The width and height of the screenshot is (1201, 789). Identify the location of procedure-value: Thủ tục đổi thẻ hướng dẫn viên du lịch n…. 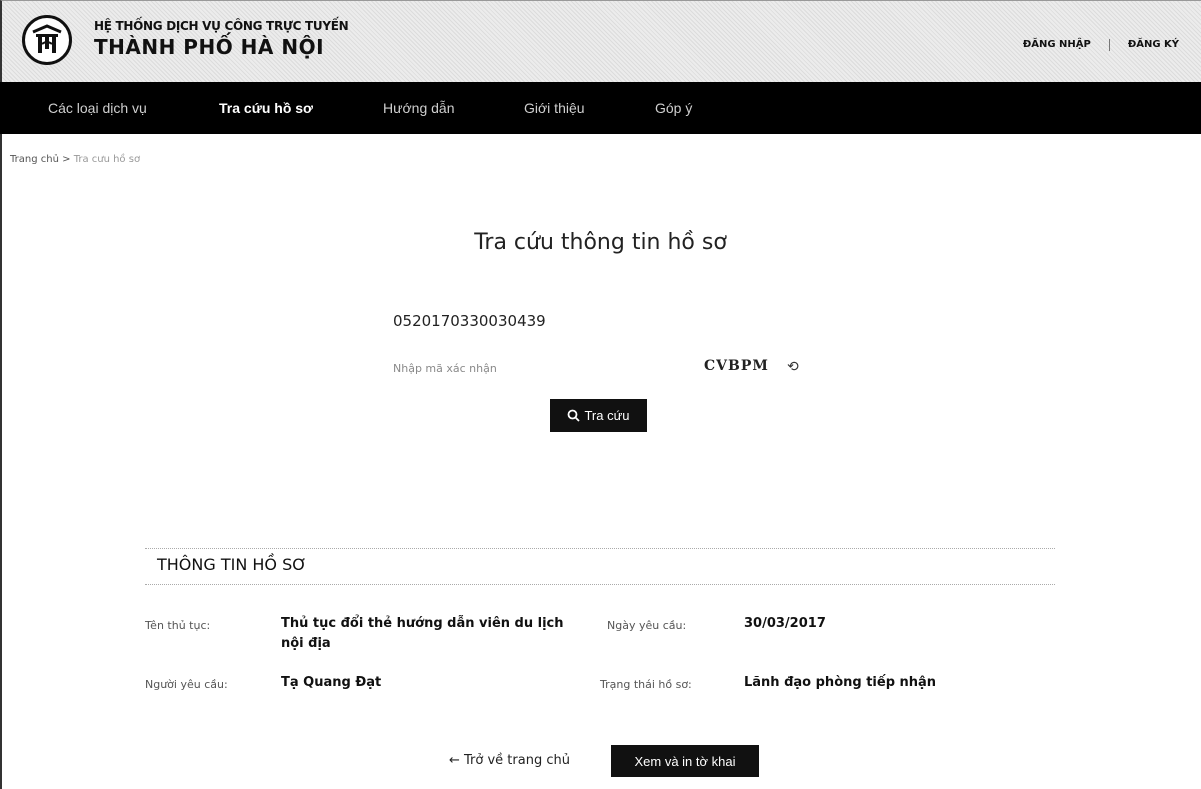
(422, 633).